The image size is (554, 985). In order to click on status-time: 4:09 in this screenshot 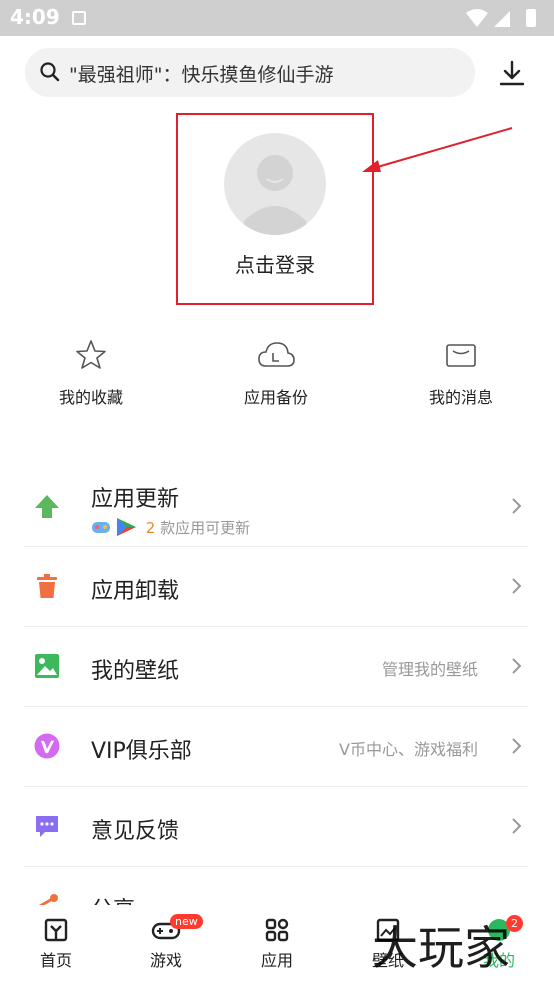, I will do `click(35, 17)`.